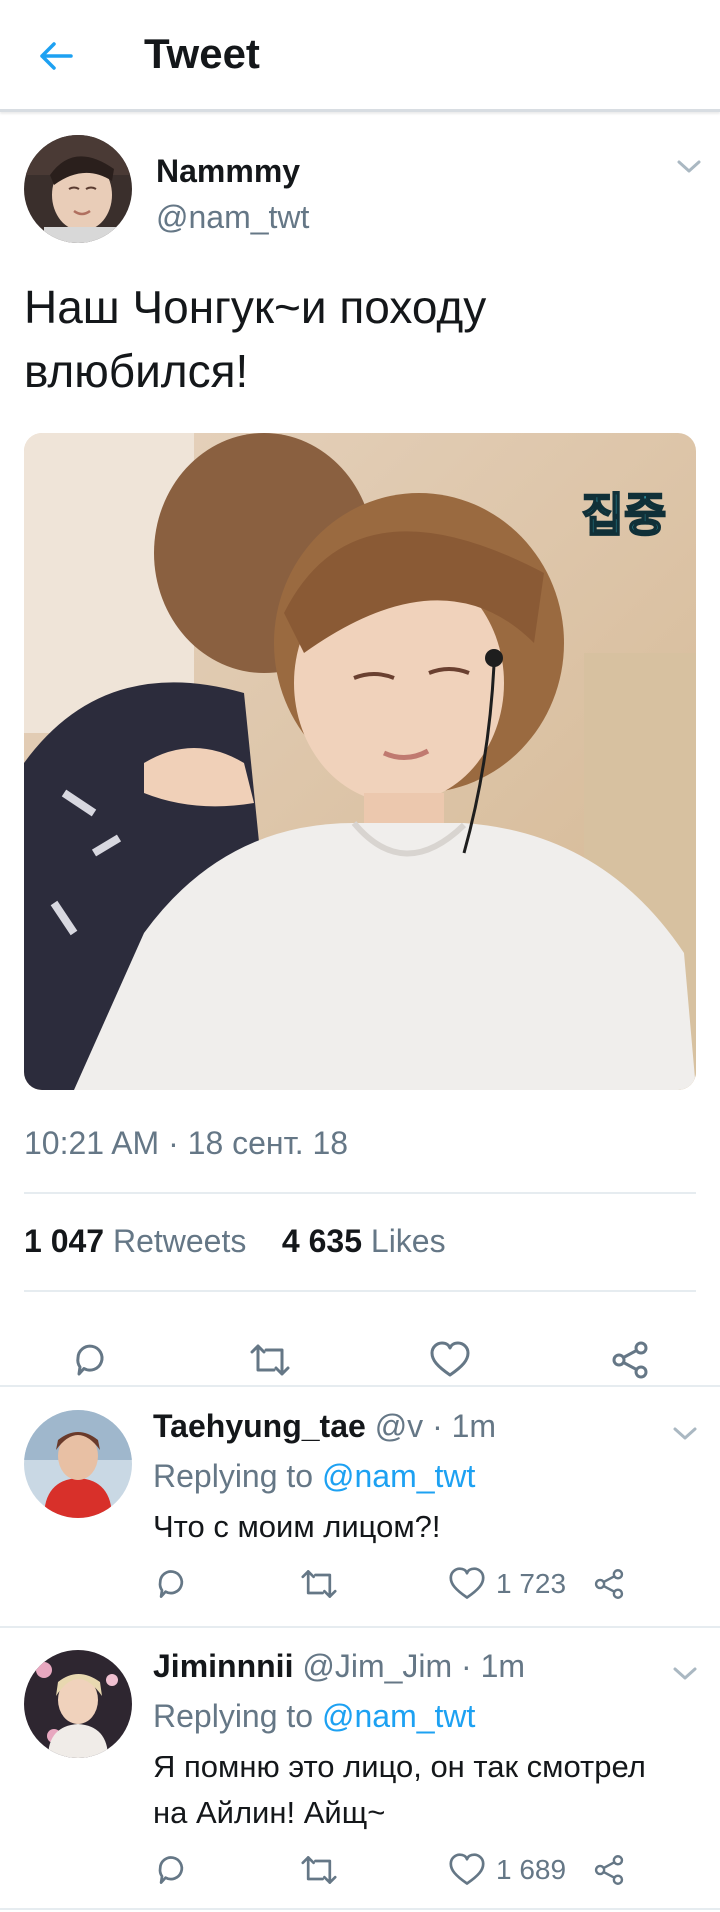  I want to click on reply-header: Jiminnnii @Jim_Jim · 1m, so click(339, 1666).